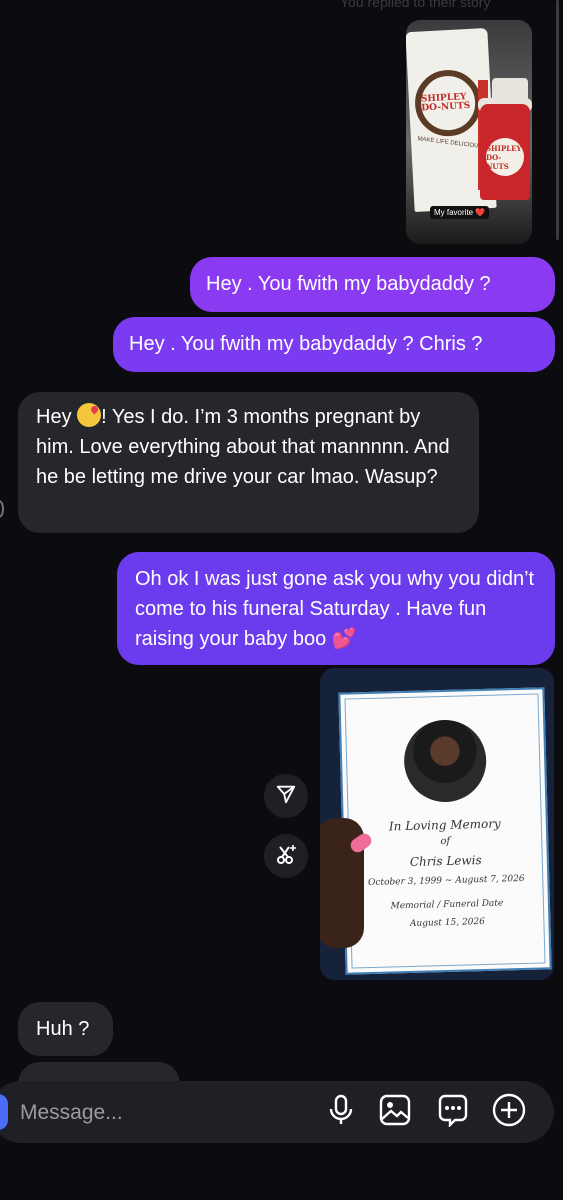  What do you see at coordinates (344, 639) in the screenshot?
I see `two-hearts-emoji-icon: 💕` at bounding box center [344, 639].